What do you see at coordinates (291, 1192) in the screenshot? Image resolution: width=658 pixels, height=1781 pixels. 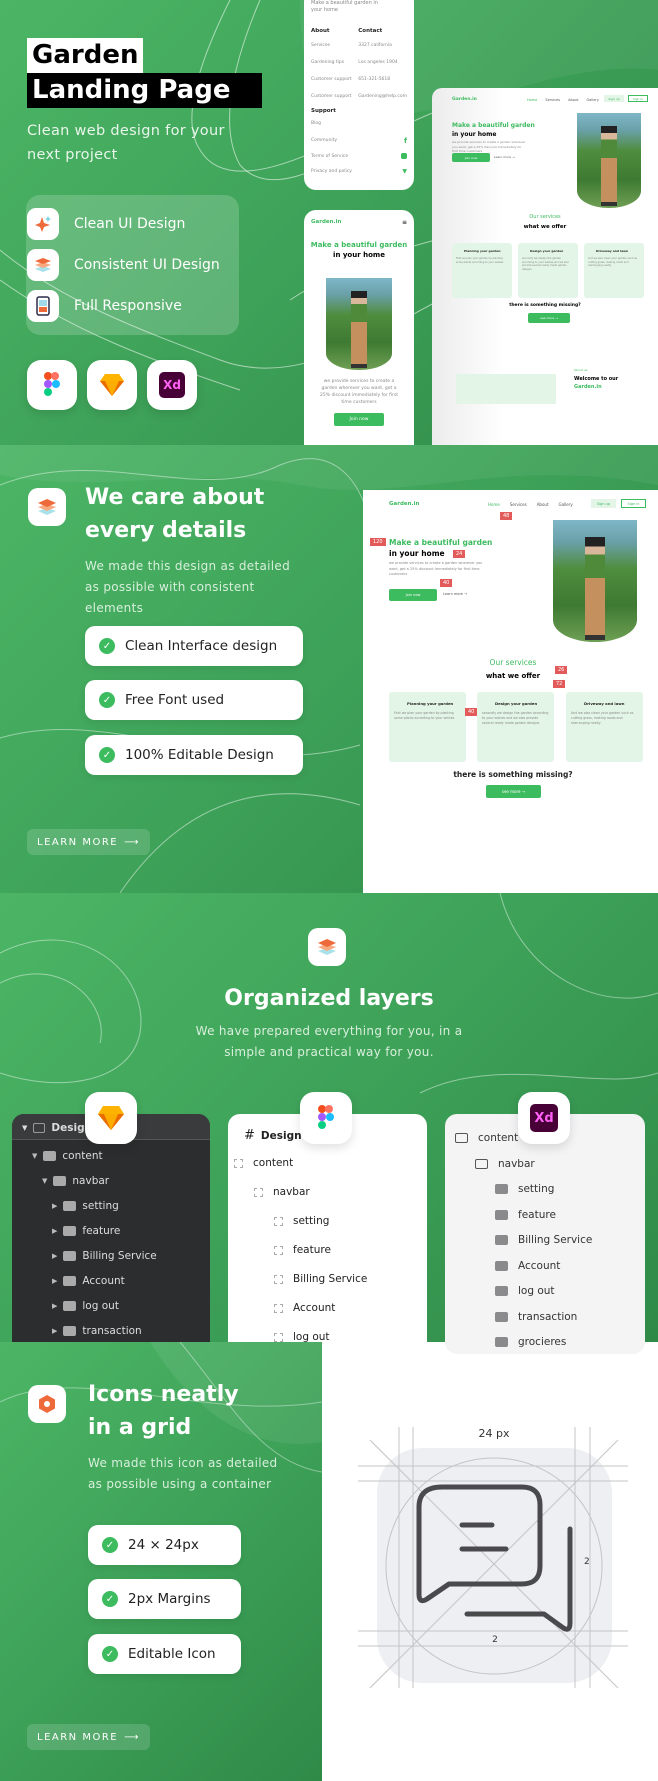 I see `layer-label: navbar` at bounding box center [291, 1192].